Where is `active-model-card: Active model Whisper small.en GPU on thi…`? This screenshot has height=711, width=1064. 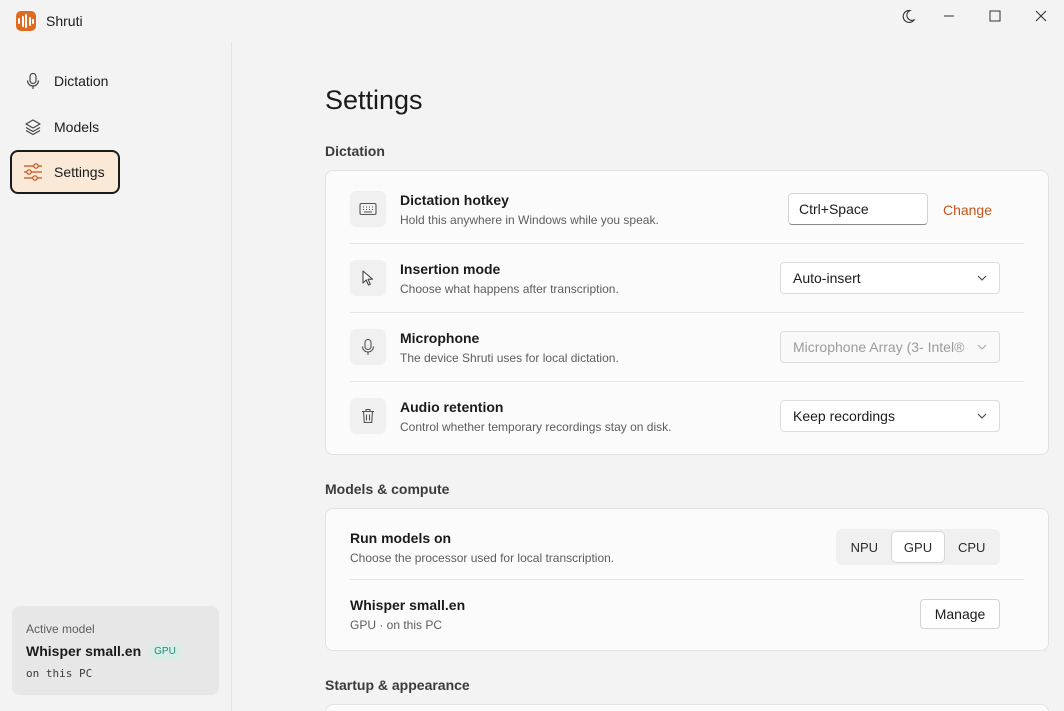 active-model-card: Active model Whisper small.en GPU on thi… is located at coordinates (115, 650).